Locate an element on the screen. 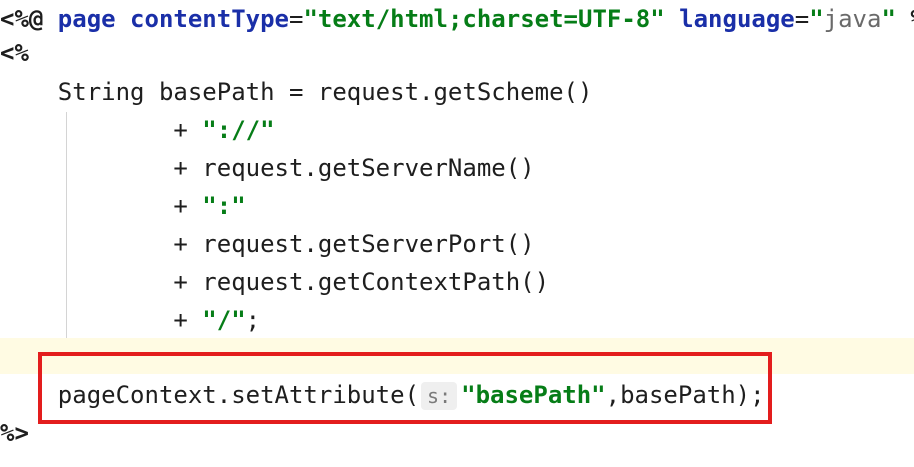  string-literal: "://" is located at coordinates (238, 130).